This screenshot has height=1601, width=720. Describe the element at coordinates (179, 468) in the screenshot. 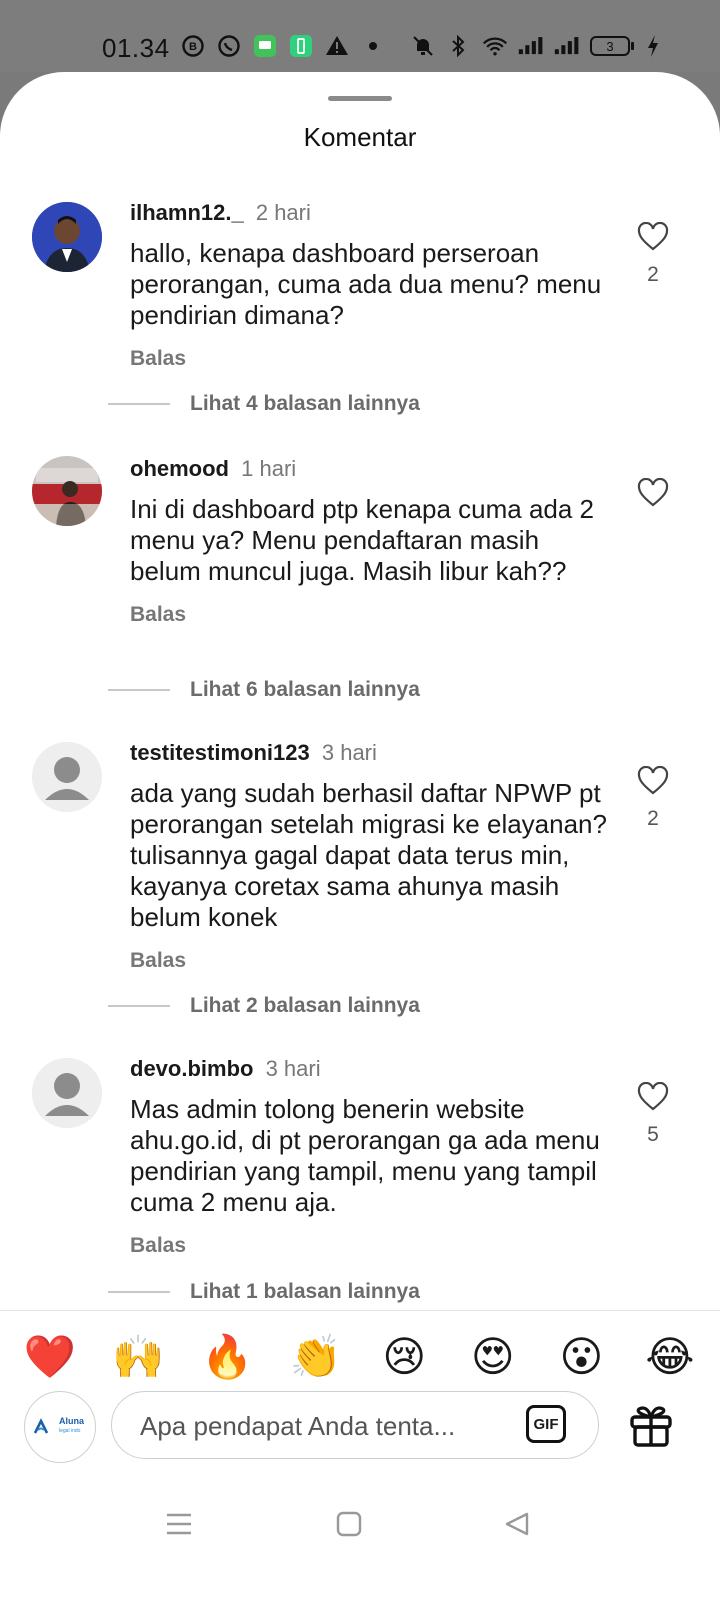

I see `comment-username: ohemood` at that location.